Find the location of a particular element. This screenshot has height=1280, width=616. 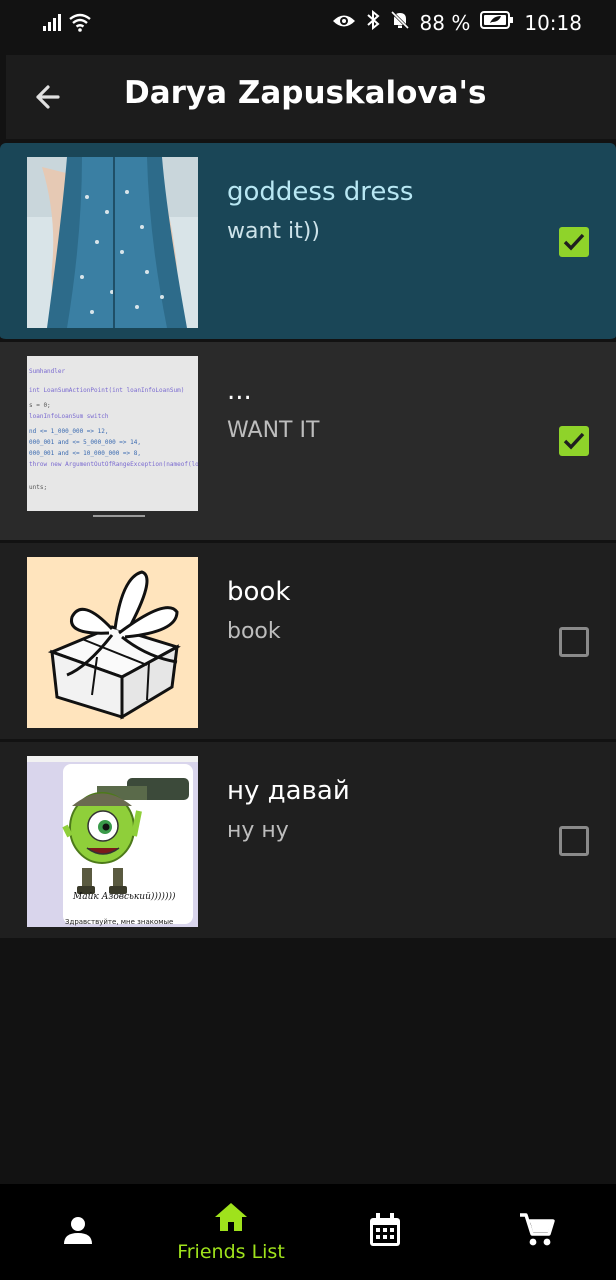

item-description: WANT IT is located at coordinates (273, 430).